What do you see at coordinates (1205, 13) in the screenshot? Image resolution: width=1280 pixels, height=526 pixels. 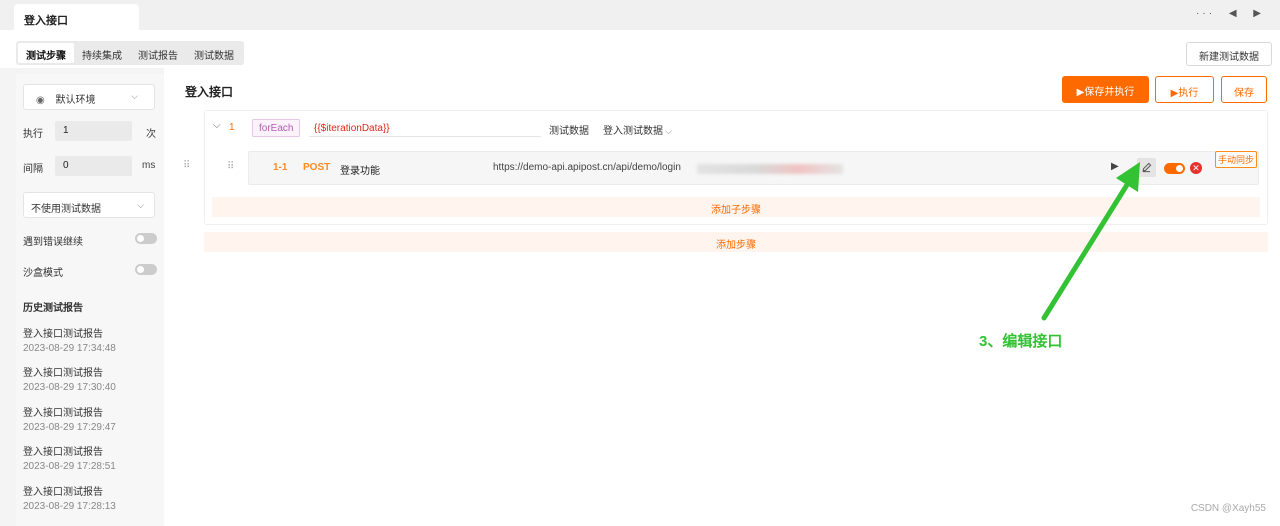 I see `more-icon: ···` at bounding box center [1205, 13].